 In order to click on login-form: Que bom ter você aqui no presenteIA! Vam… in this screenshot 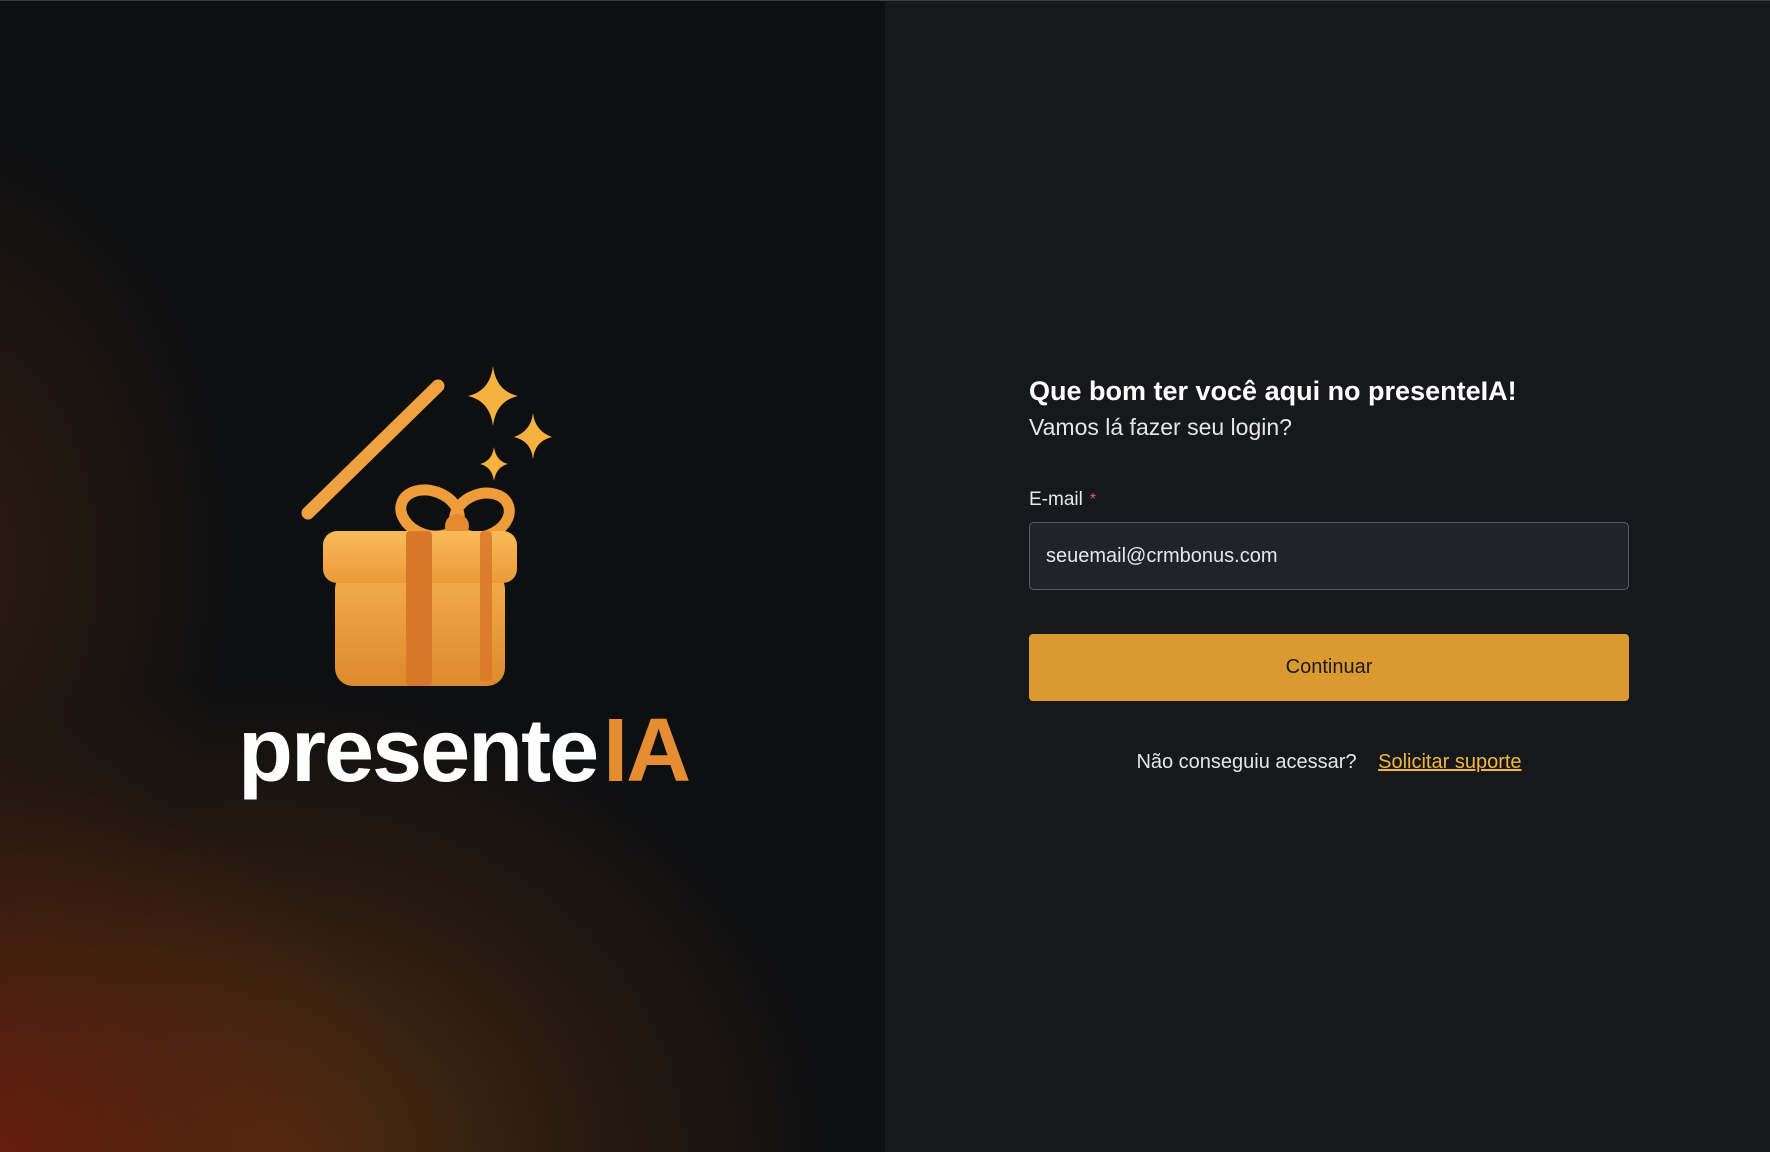, I will do `click(1329, 573)`.